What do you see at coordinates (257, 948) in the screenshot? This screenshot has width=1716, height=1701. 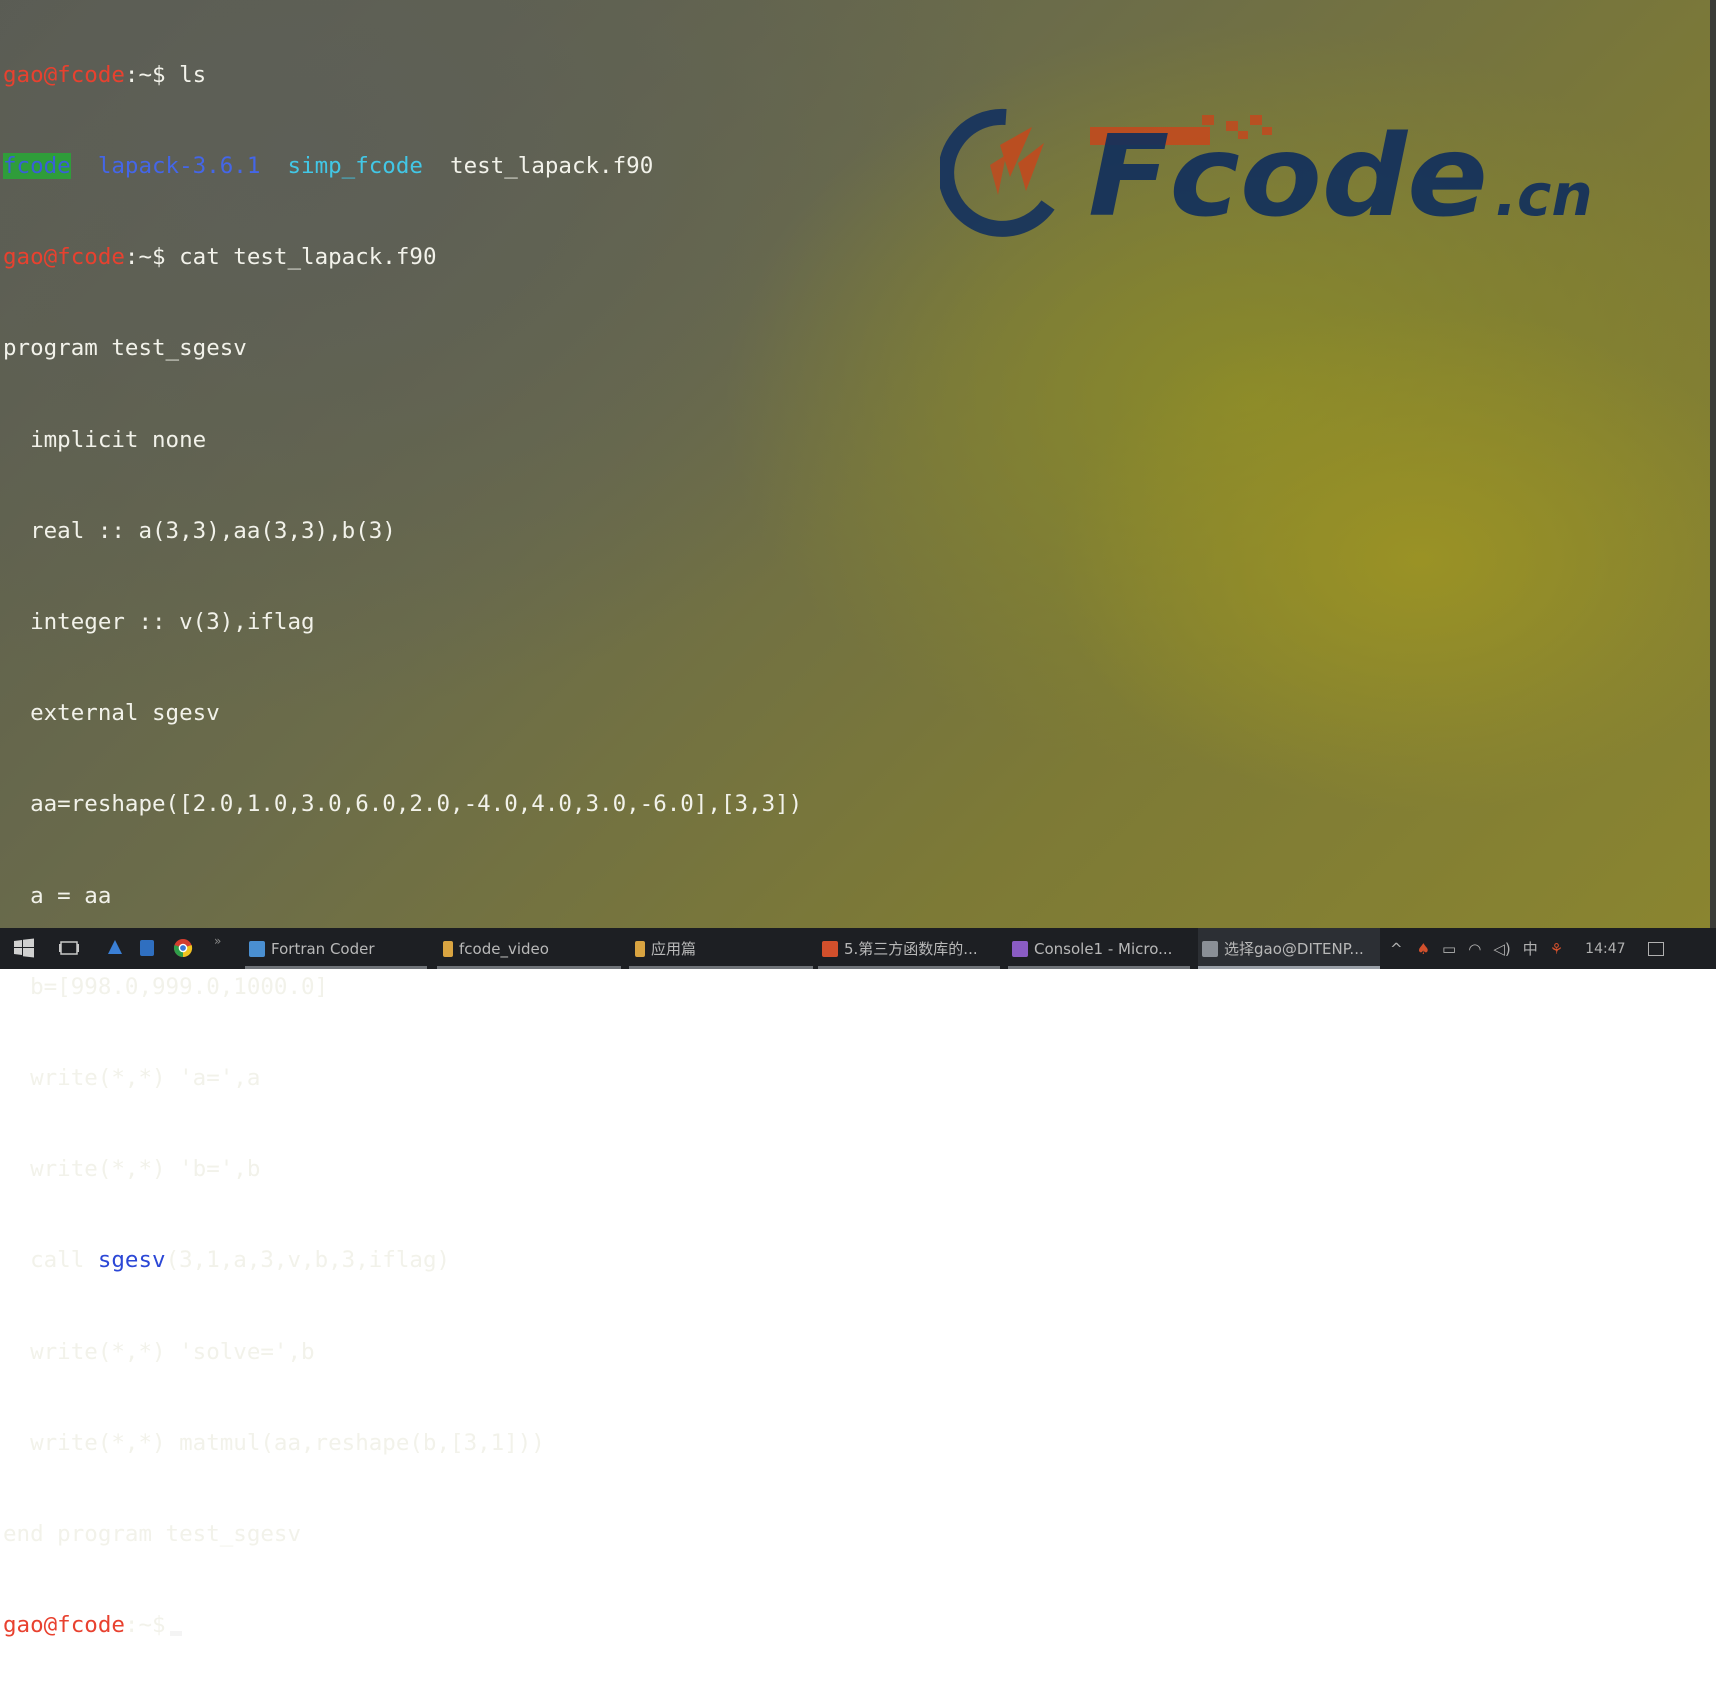 I see `fortran-coder-icon` at bounding box center [257, 948].